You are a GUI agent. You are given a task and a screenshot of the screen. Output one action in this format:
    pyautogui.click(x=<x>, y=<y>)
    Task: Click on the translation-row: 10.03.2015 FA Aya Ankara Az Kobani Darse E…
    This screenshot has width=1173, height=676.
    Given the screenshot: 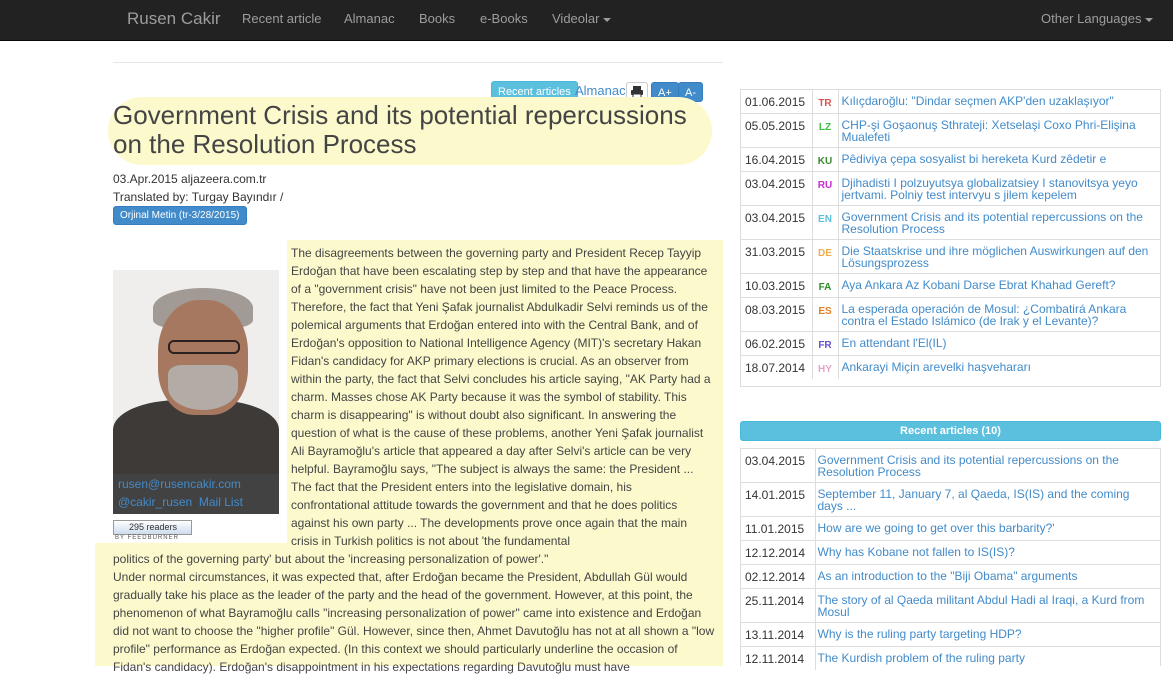 What is the action you would take?
    pyautogui.click(x=950, y=285)
    